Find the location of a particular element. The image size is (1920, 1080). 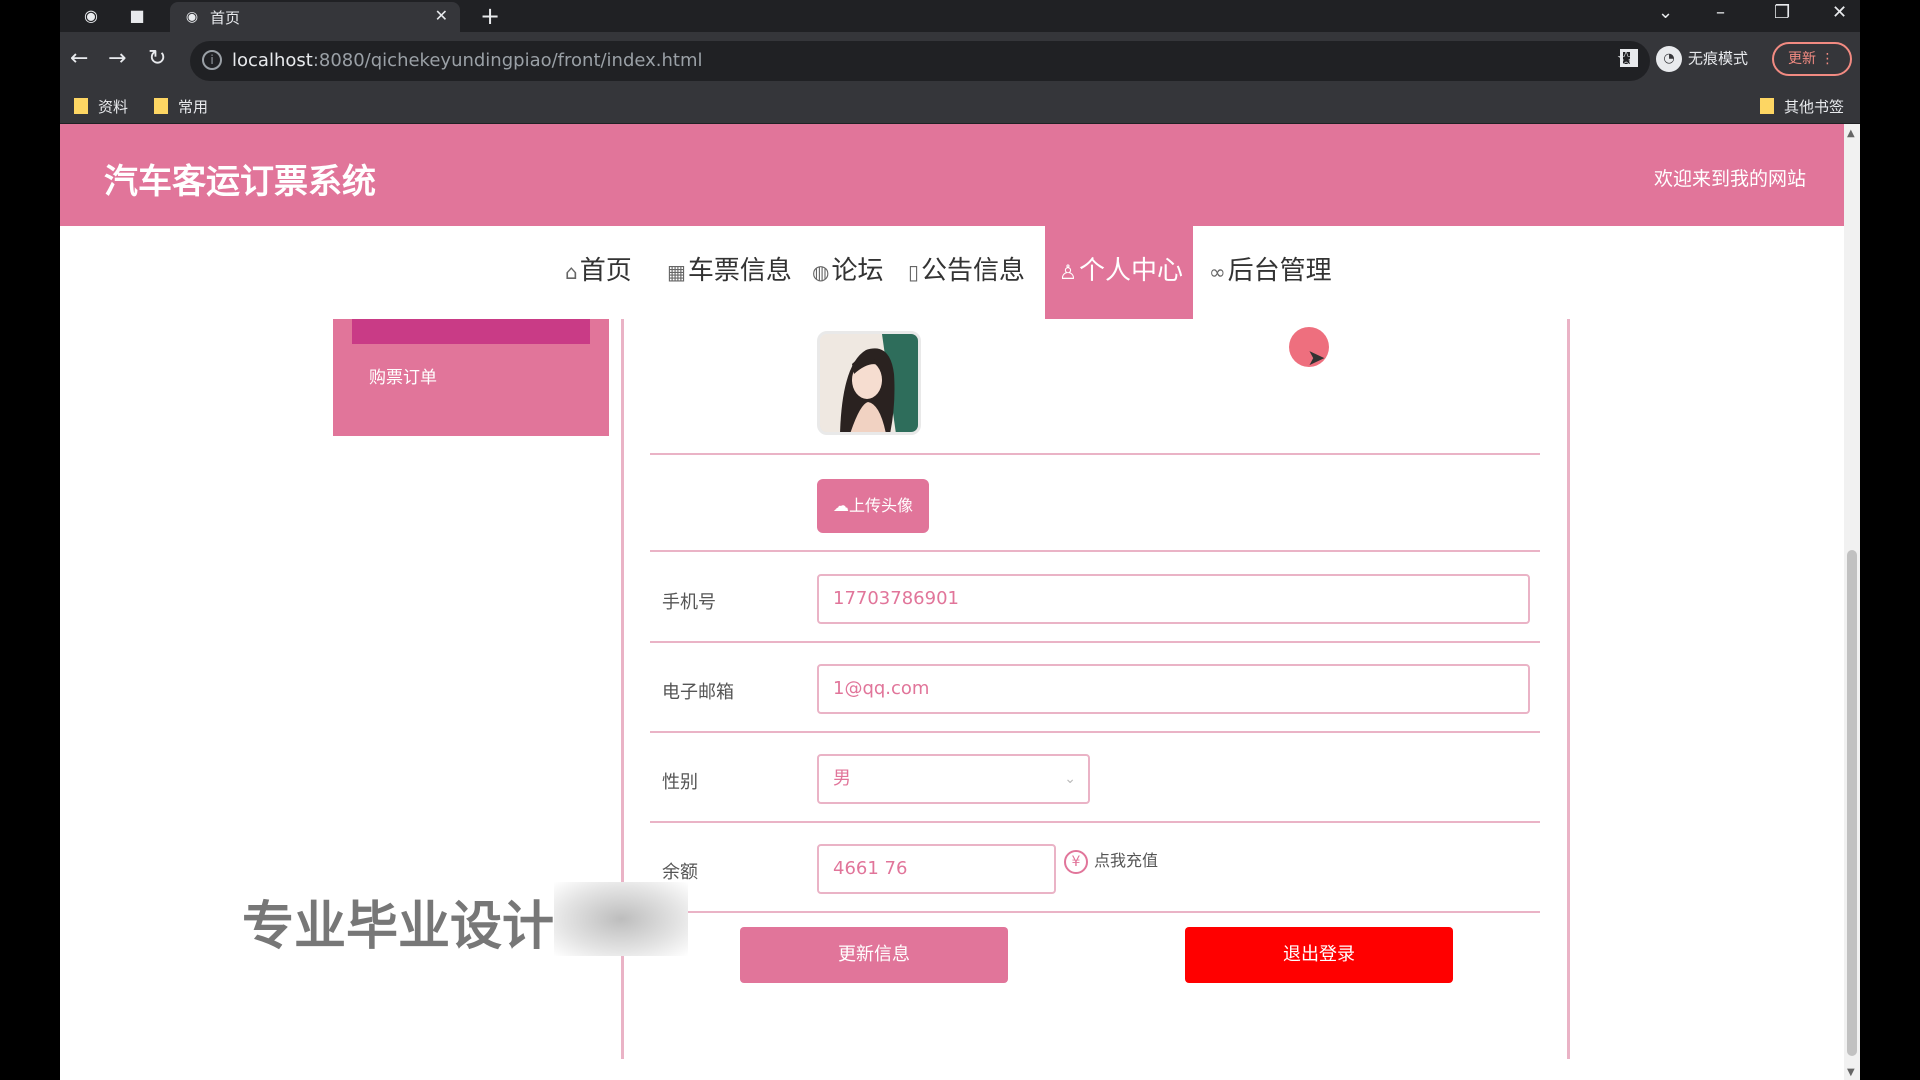

tab-list-chevron-icon: ⌄ is located at coordinates (1665, 12).